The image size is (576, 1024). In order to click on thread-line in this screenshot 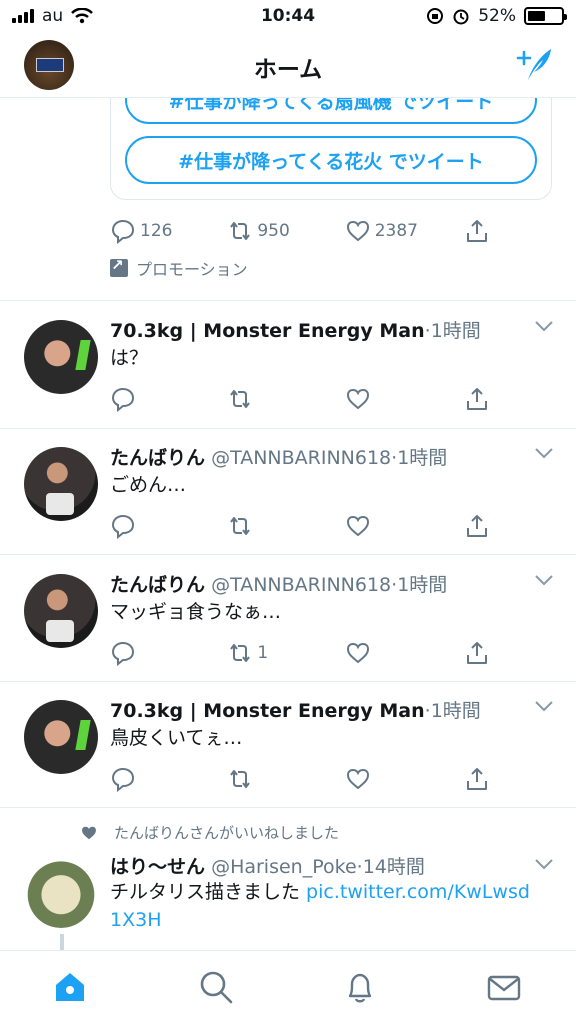, I will do `click(62, 942)`.